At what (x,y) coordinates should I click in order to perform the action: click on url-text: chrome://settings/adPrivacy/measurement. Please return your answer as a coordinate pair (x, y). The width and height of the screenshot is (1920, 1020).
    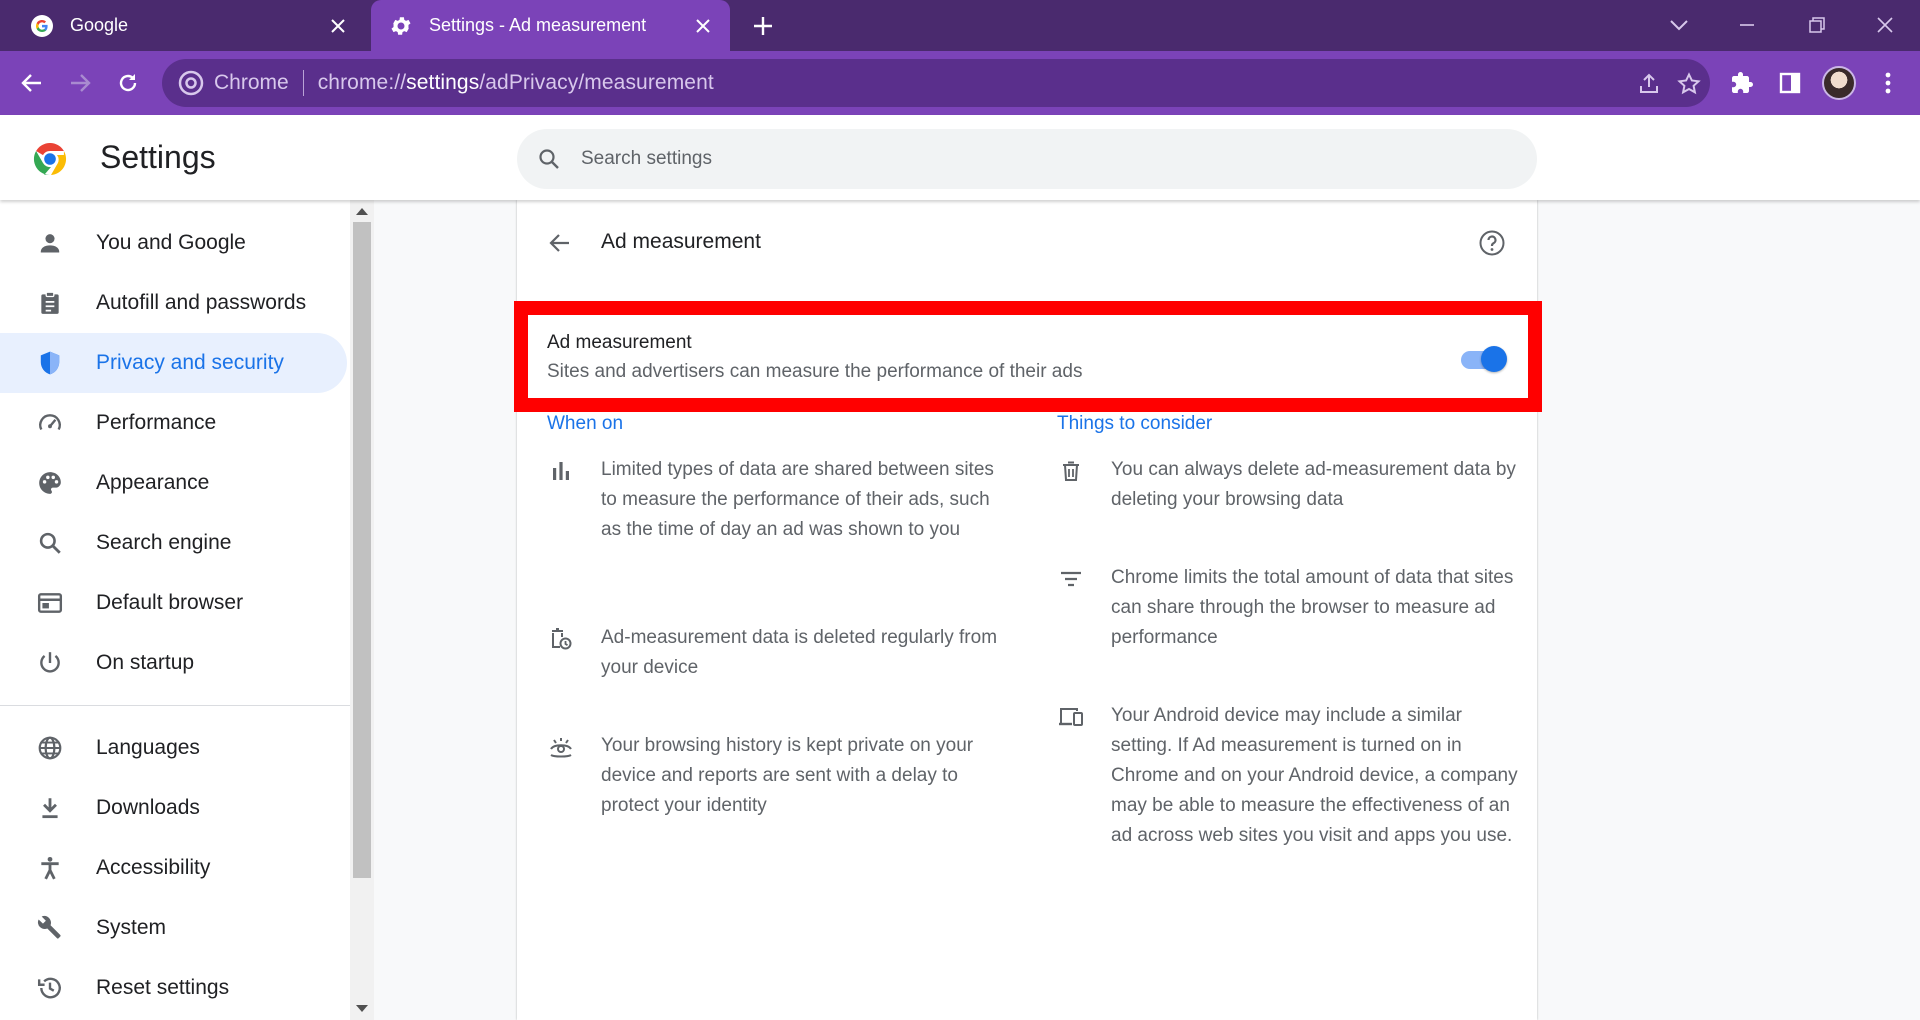
    Looking at the image, I should click on (515, 82).